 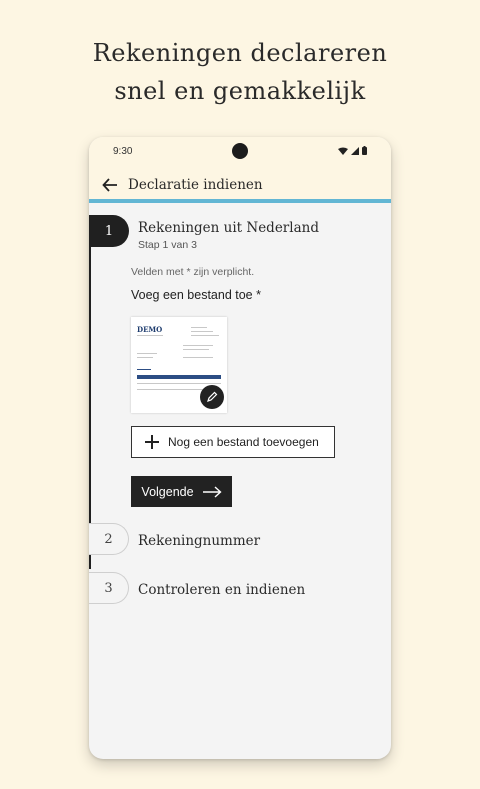 What do you see at coordinates (212, 491) in the screenshot?
I see `arrow-right-icon` at bounding box center [212, 491].